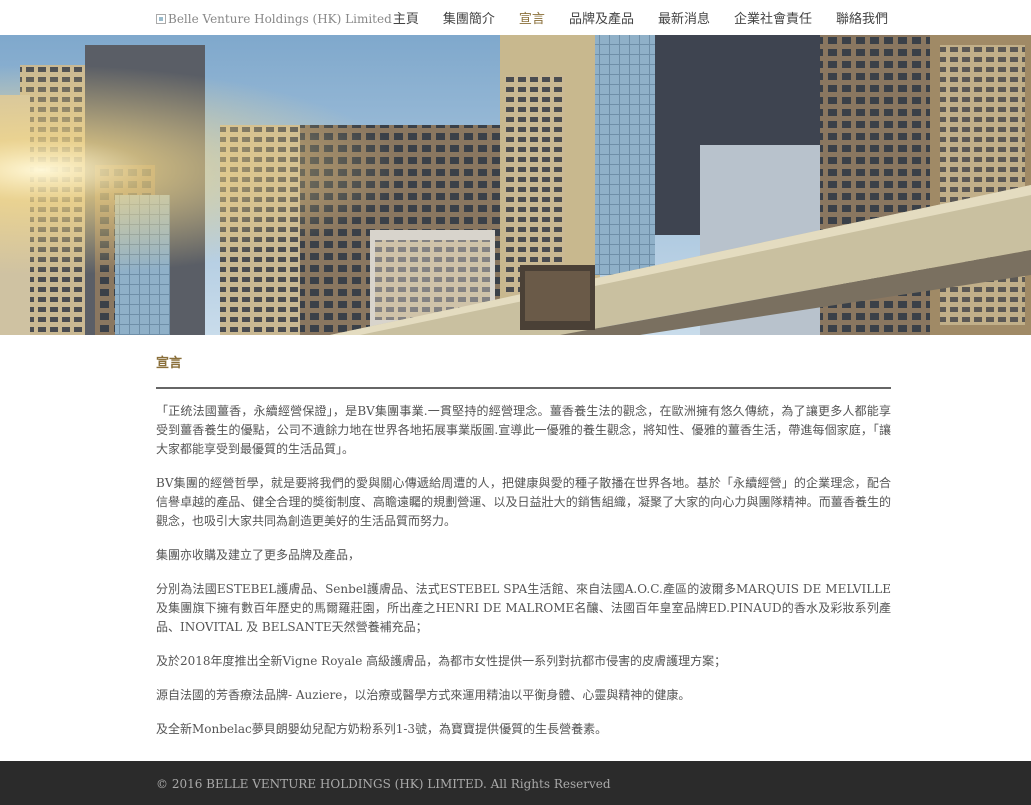 The height and width of the screenshot is (805, 1031). I want to click on nav-item-contact: 聯絡我們, so click(862, 17).